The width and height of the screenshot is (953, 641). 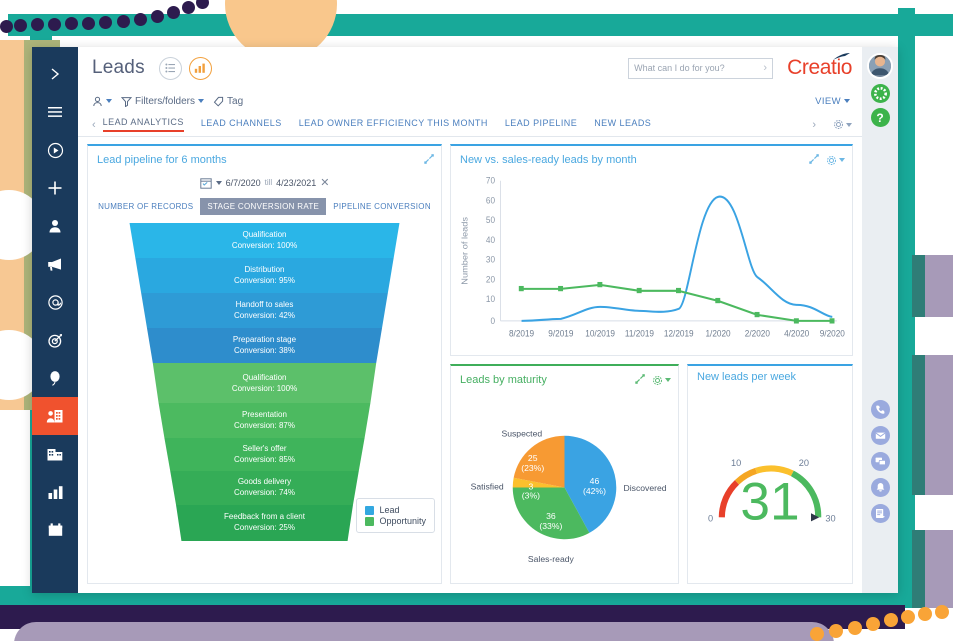 What do you see at coordinates (389, 510) in the screenshot?
I see `legend-label-lead: Lead` at bounding box center [389, 510].